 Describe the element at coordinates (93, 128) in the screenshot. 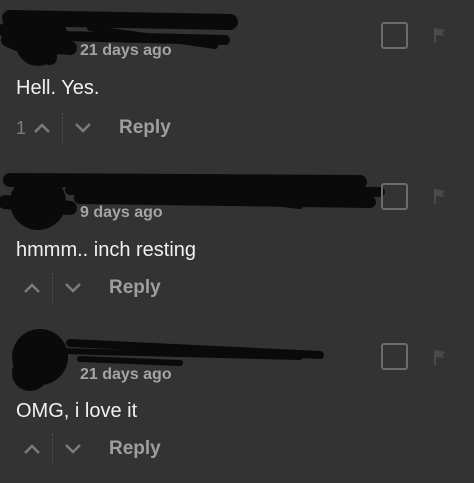

I see `comment-actions: 1 Reply` at that location.